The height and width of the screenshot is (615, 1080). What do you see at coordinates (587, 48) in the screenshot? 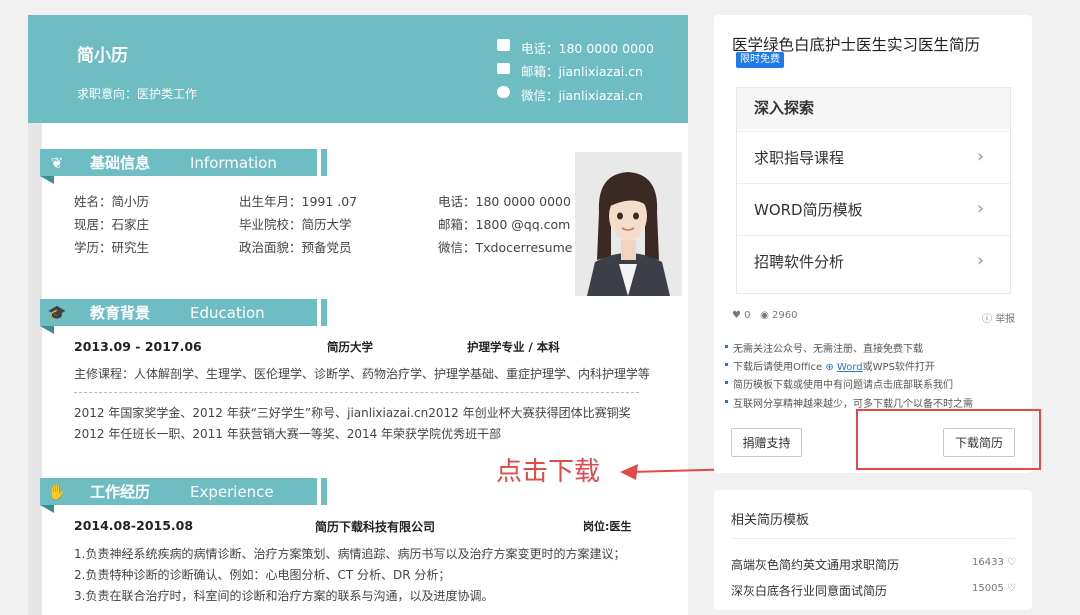
I see `contact-phone: 电话：180 0000 0000` at bounding box center [587, 48].